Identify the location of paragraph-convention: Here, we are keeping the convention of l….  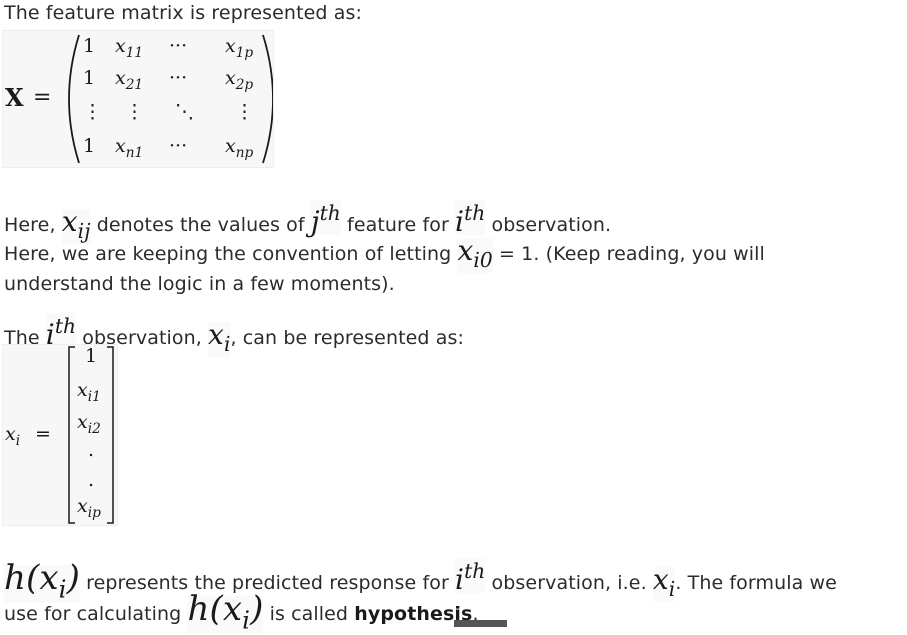
(384, 254).